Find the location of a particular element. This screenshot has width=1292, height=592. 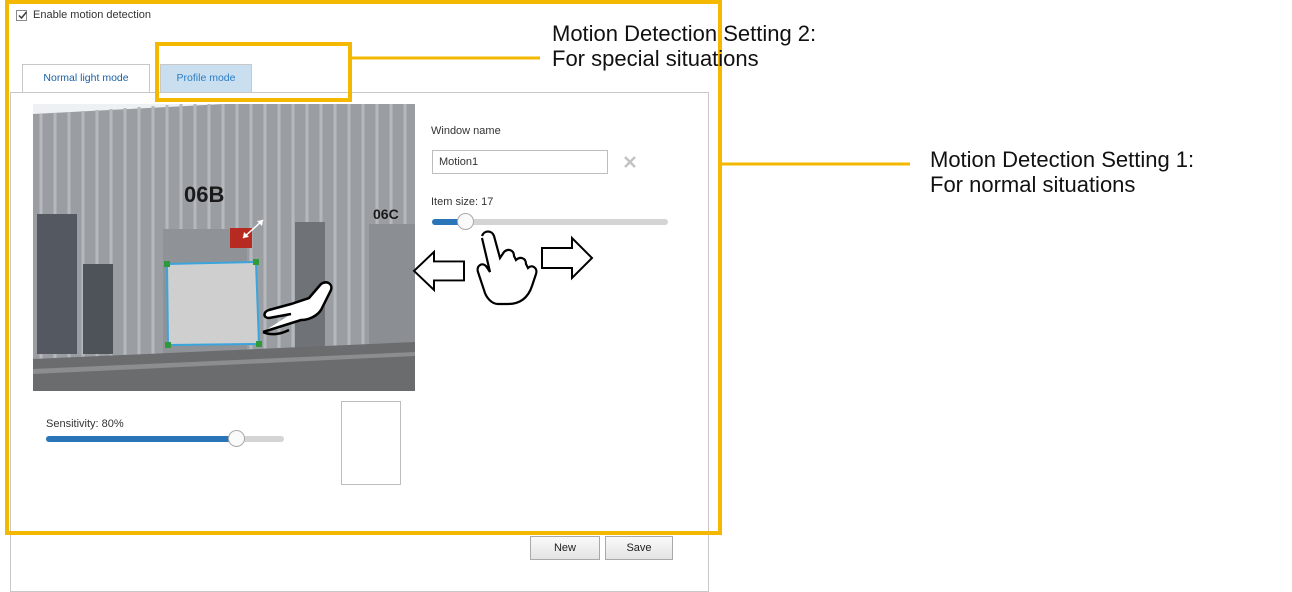

setting2-highlight-box is located at coordinates (253, 72).